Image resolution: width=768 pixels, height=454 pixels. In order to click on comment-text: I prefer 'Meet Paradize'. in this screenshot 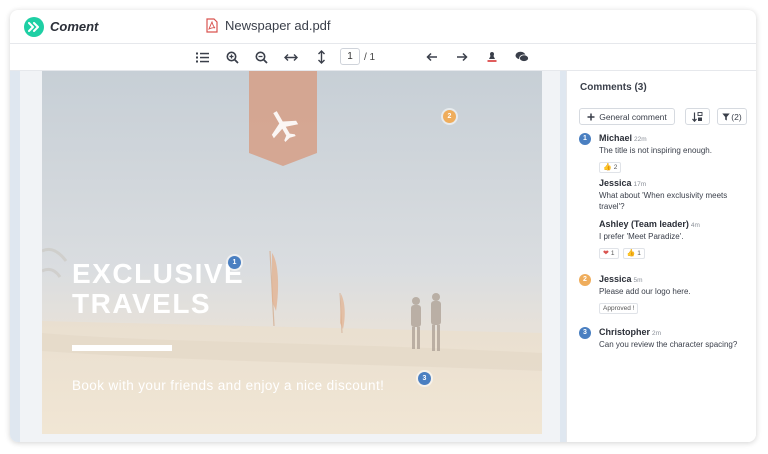, I will do `click(641, 236)`.